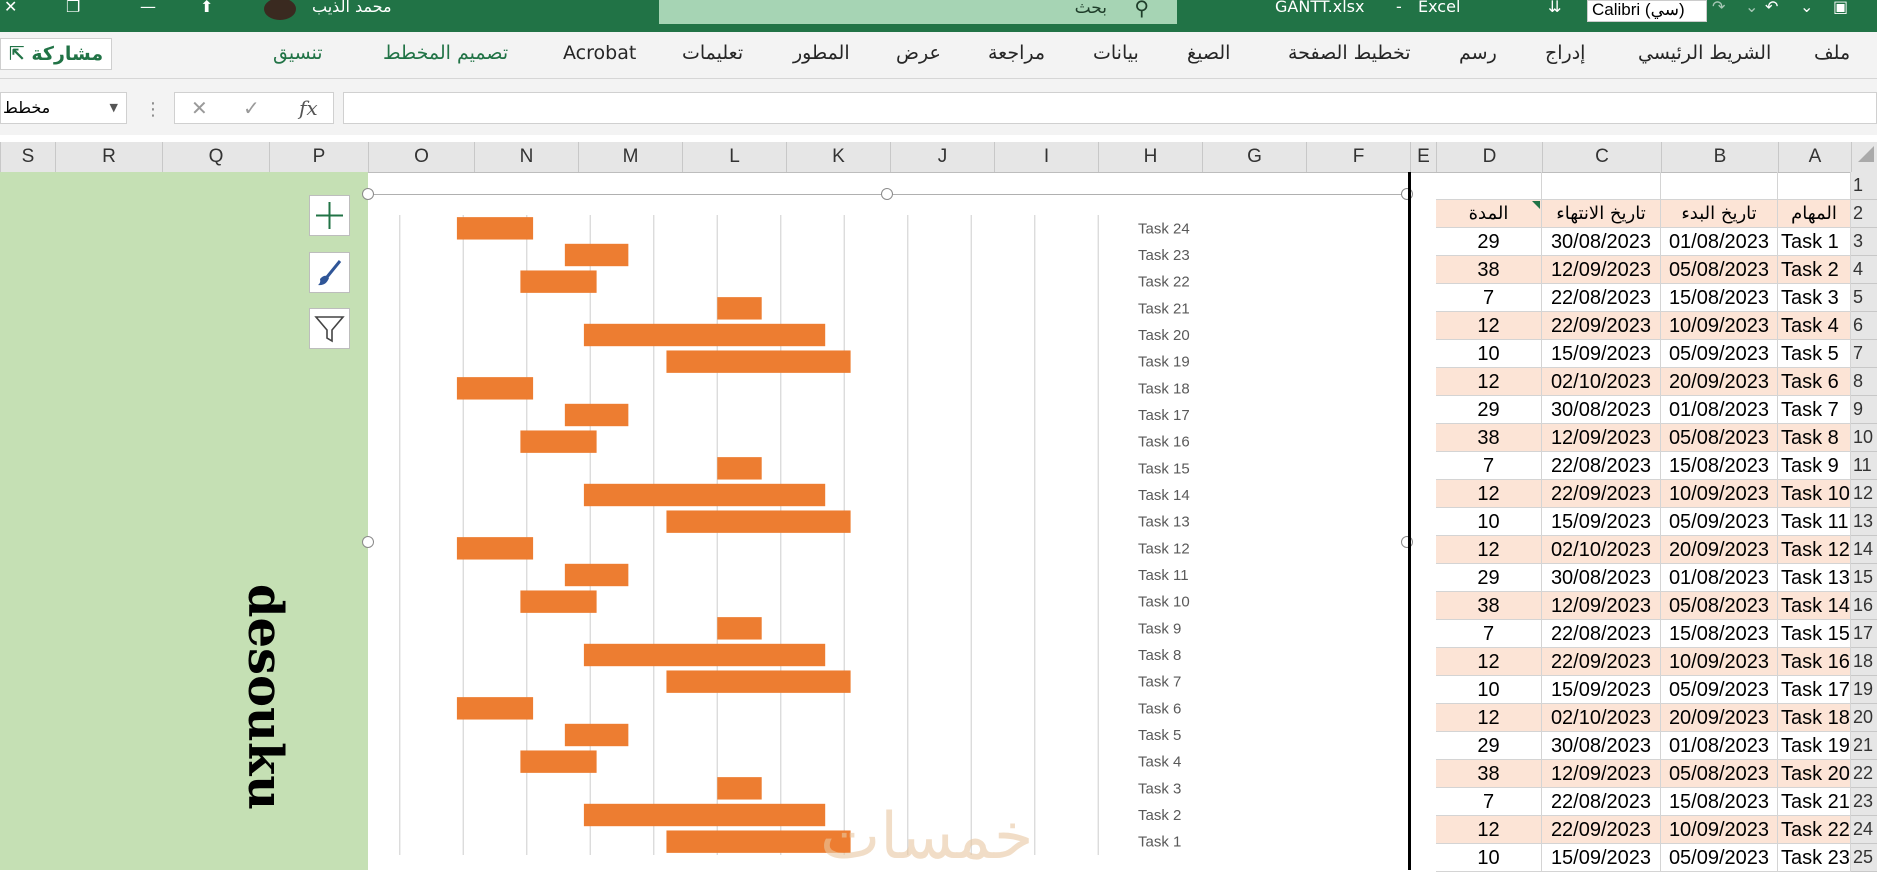 This screenshot has width=1877, height=874. What do you see at coordinates (1864, 634) in the screenshot?
I see `row-header-17: 17` at bounding box center [1864, 634].